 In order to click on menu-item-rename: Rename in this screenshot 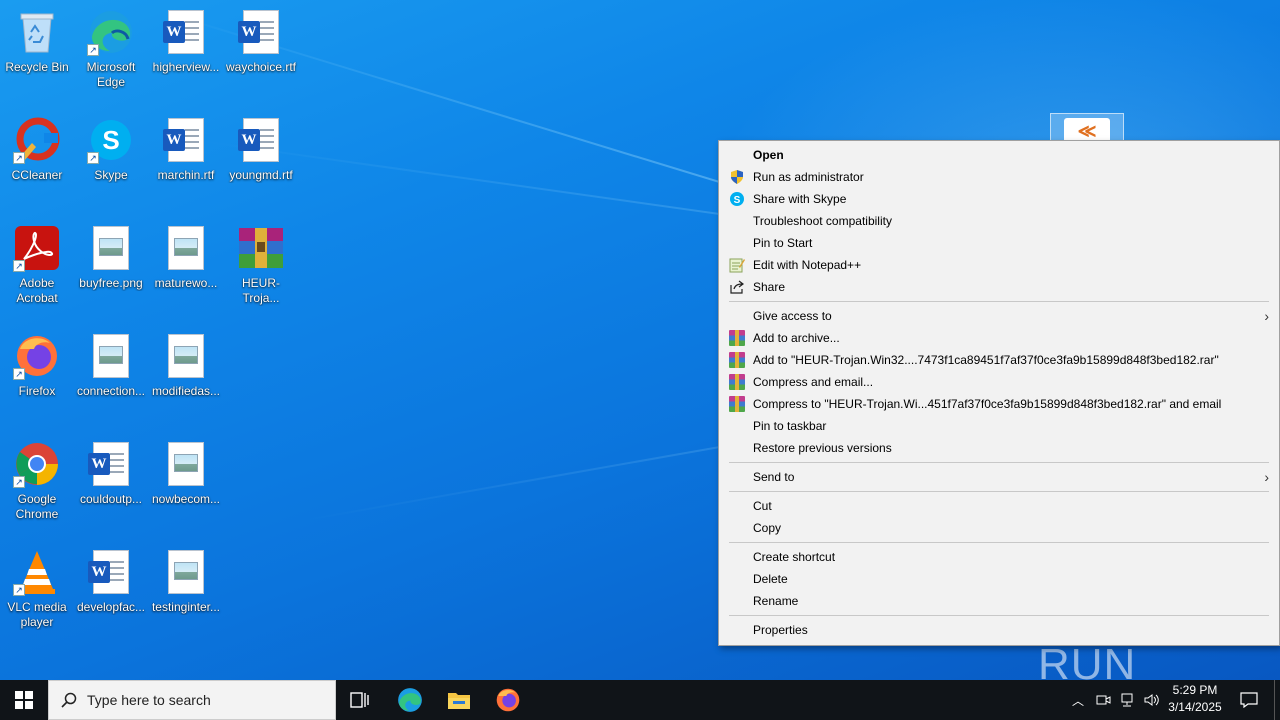, I will do `click(999, 601)`.